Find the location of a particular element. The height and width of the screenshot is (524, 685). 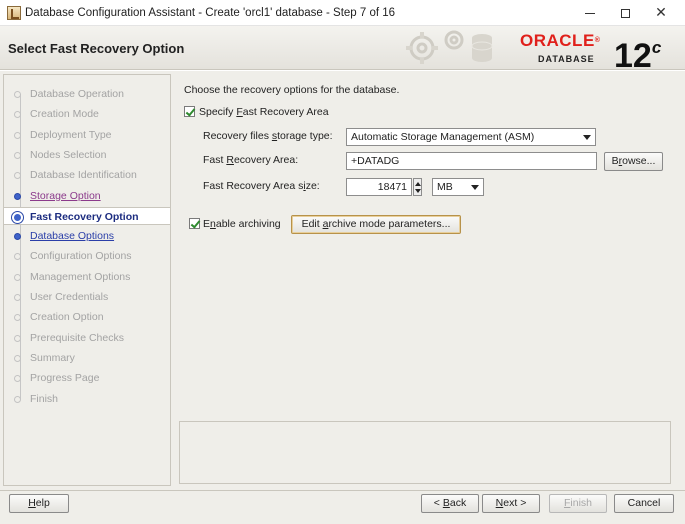

step-database-operation: Database Operation is located at coordinates (87, 94).